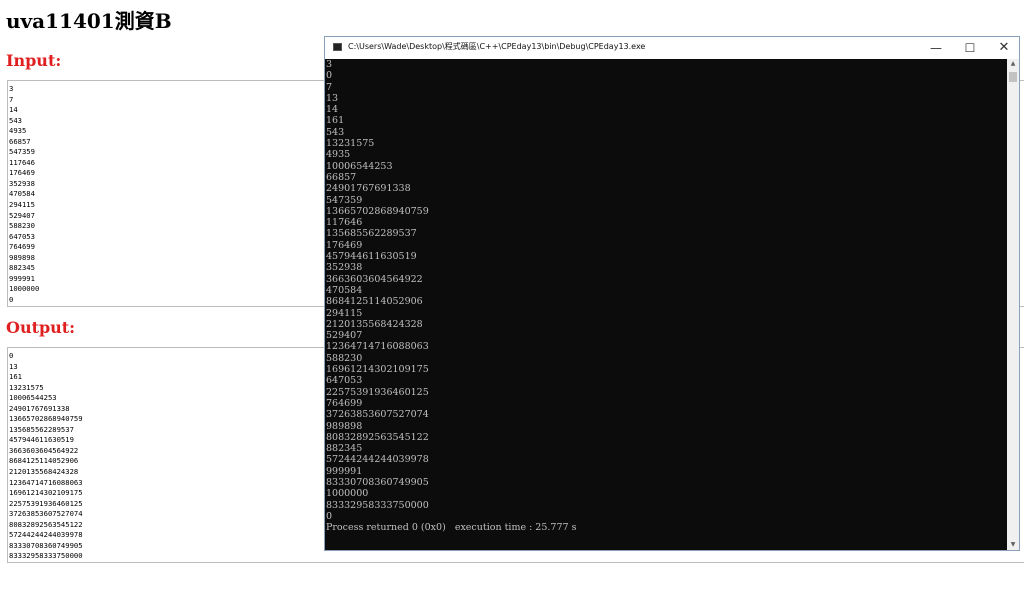 This screenshot has width=1024, height=612. Describe the element at coordinates (936, 48) in the screenshot. I see `minimize-button: —` at that location.